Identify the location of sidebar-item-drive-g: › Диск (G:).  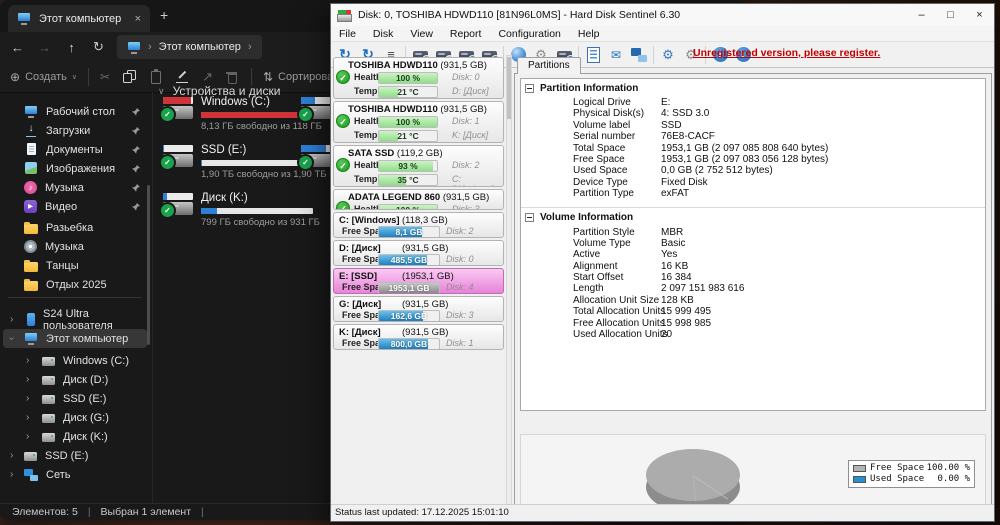
(75, 417).